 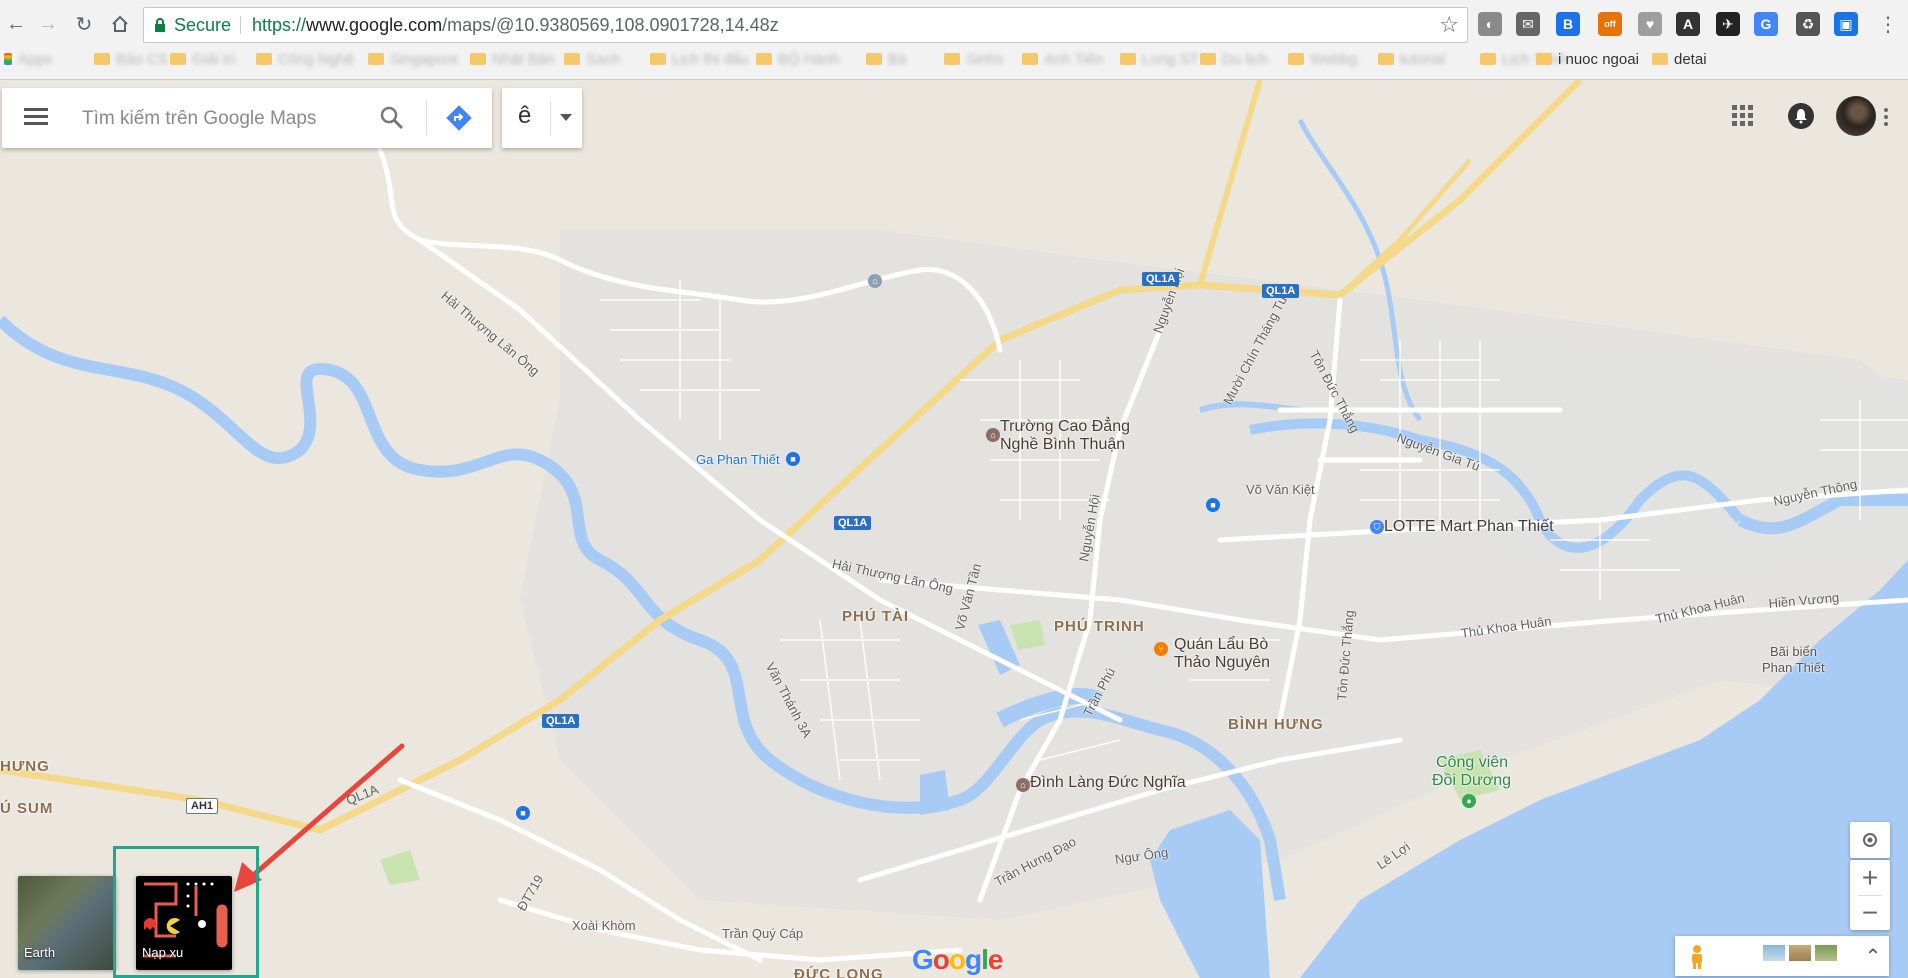 I want to click on chevron-down-icon, so click(x=566, y=117).